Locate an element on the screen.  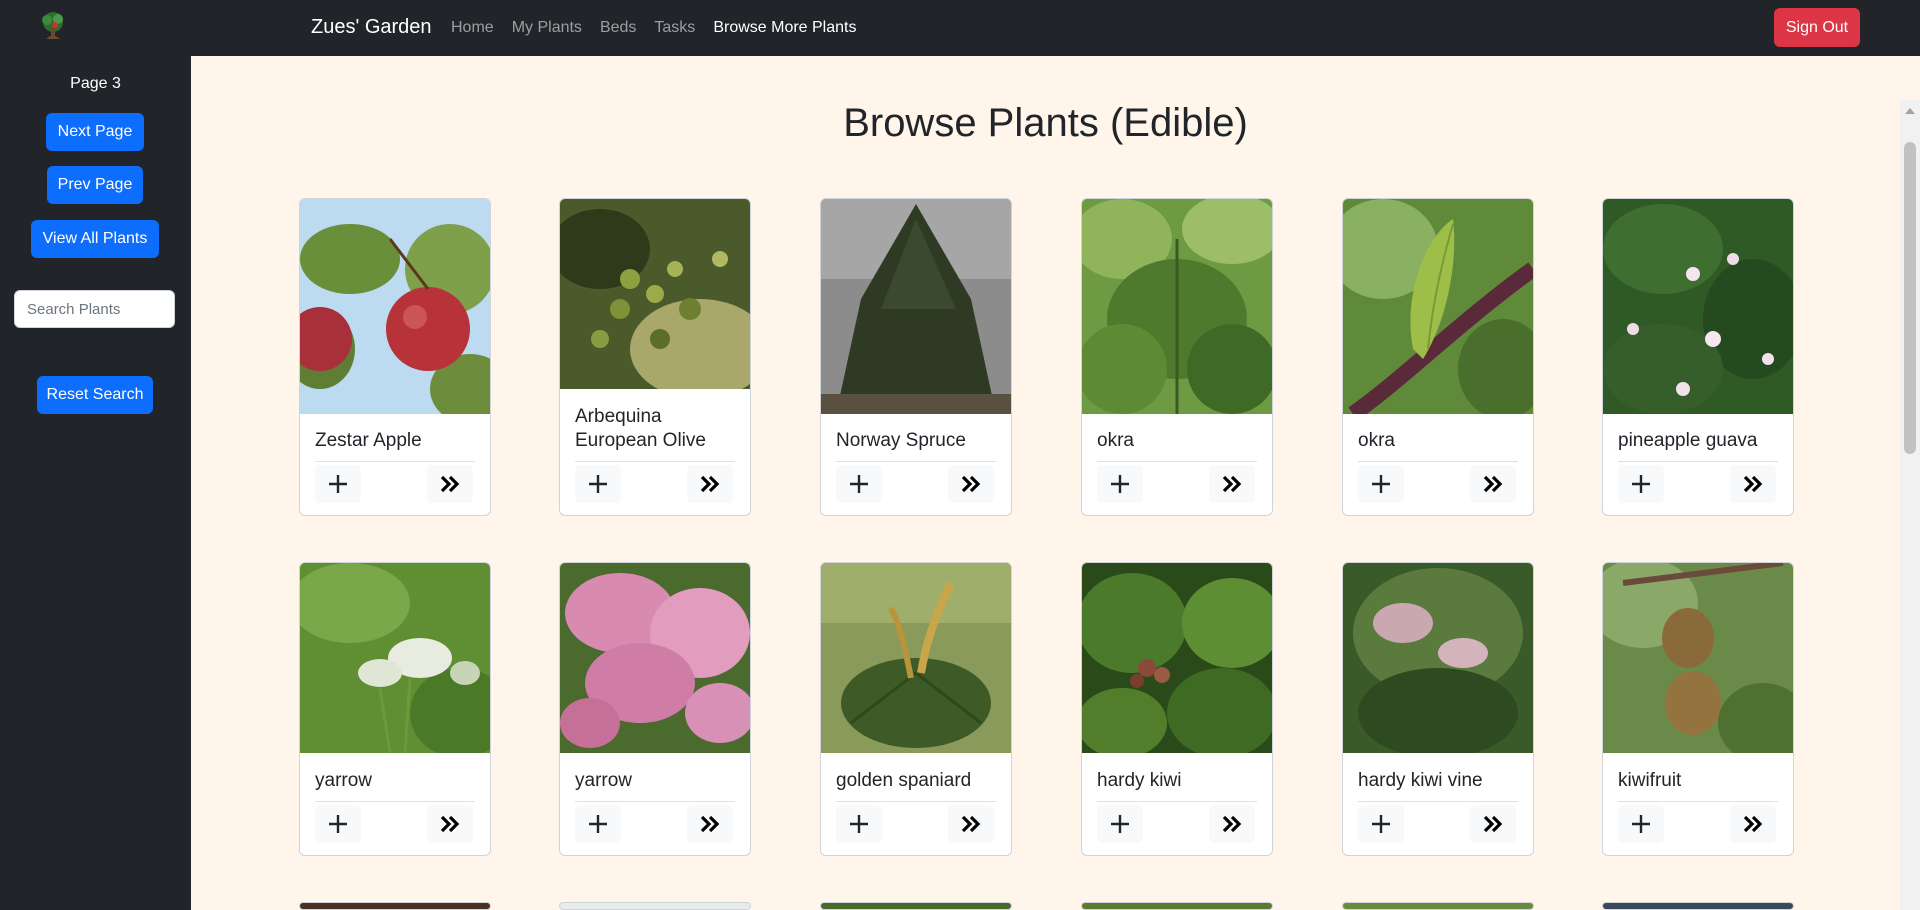
plant-image-yarrow-white is located at coordinates (395, 658).